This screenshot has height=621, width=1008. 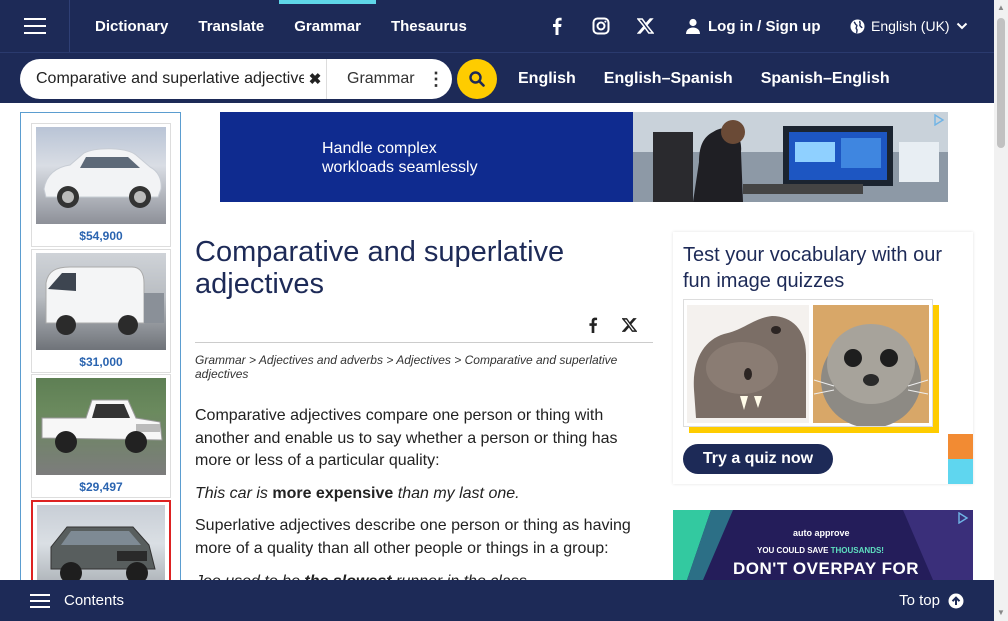 I want to click on to-top-label: To top, so click(x=919, y=600).